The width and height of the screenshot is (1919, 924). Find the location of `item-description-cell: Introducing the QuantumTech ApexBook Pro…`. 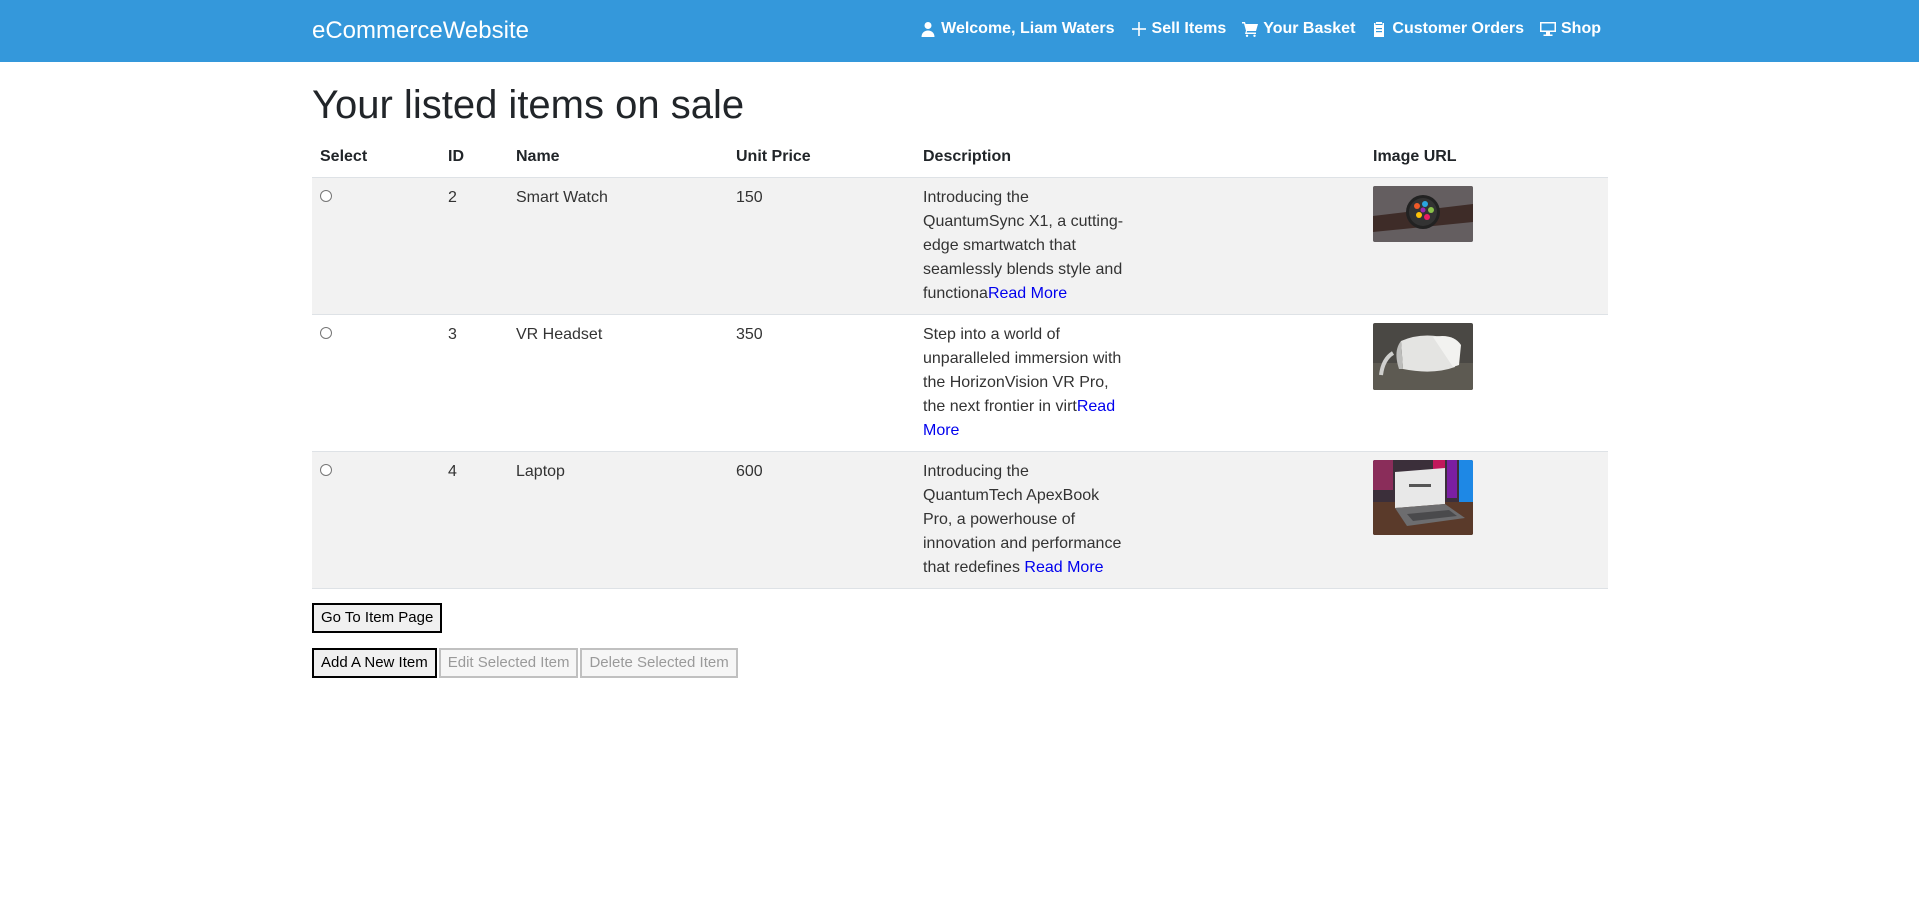

item-description-cell: Introducing the QuantumTech ApexBook Pro… is located at coordinates (1140, 520).